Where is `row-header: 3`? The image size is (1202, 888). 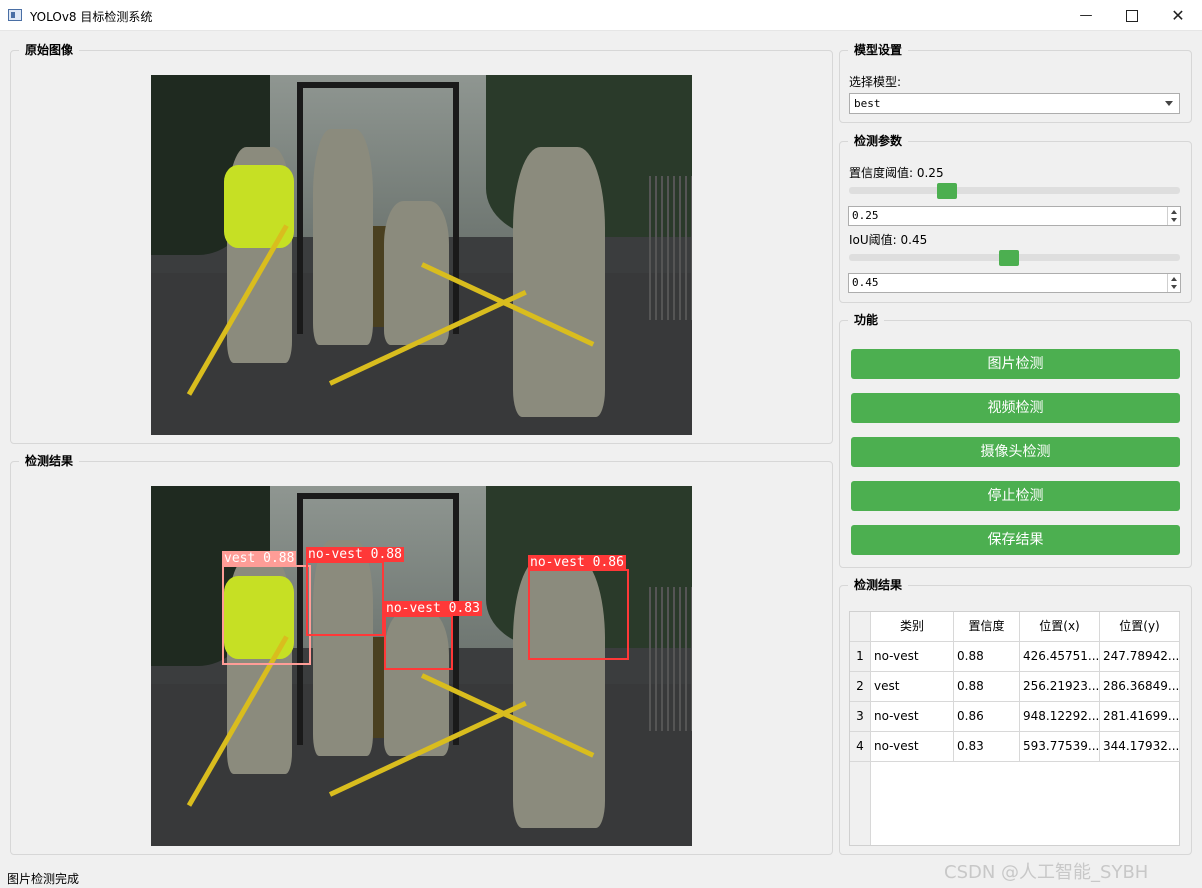
row-header: 3 is located at coordinates (860, 717).